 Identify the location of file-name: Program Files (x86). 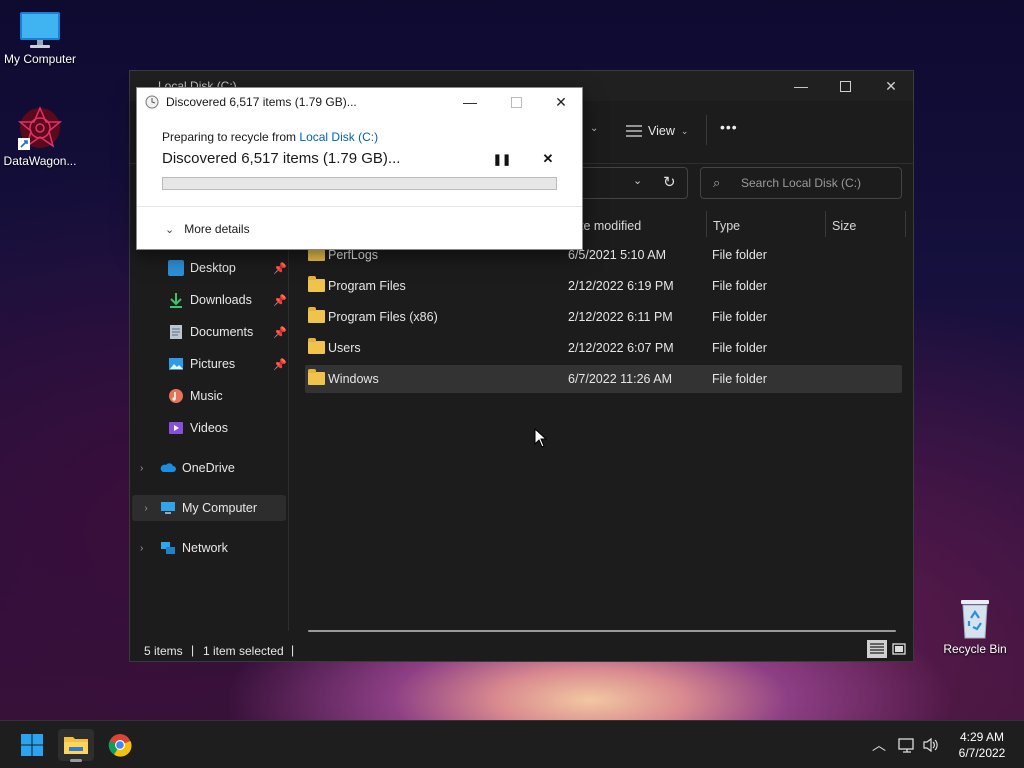
(383, 317).